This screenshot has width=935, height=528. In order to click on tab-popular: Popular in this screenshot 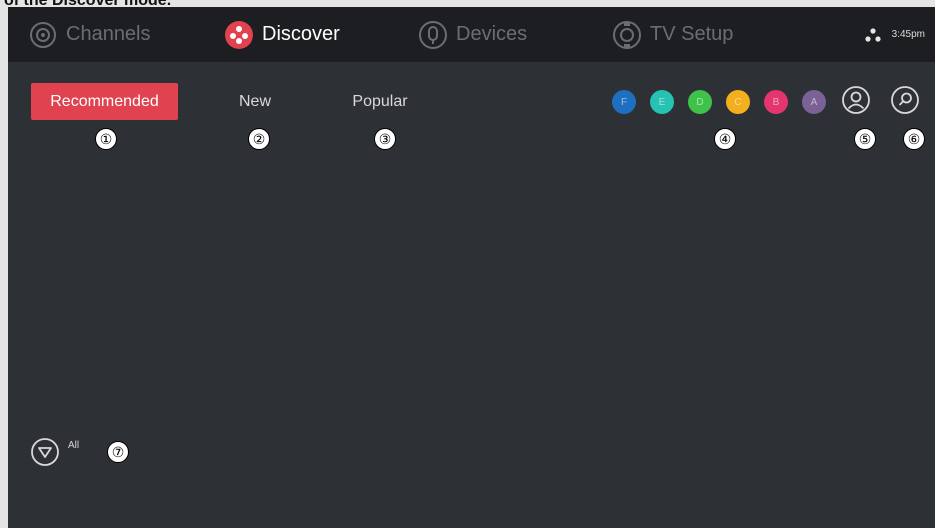, I will do `click(380, 101)`.